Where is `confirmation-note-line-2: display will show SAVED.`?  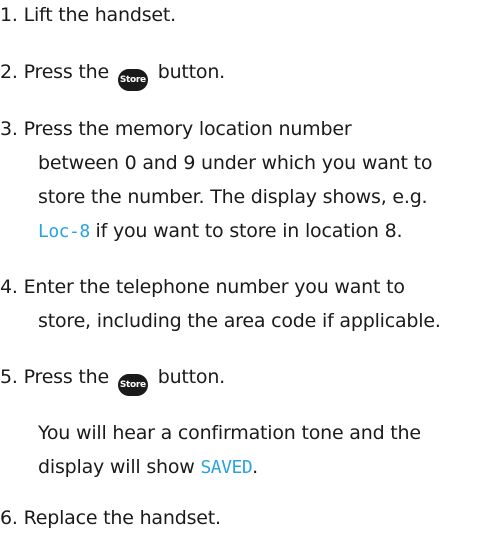
confirmation-note-line-2: display will show SAVED. is located at coordinates (148, 467).